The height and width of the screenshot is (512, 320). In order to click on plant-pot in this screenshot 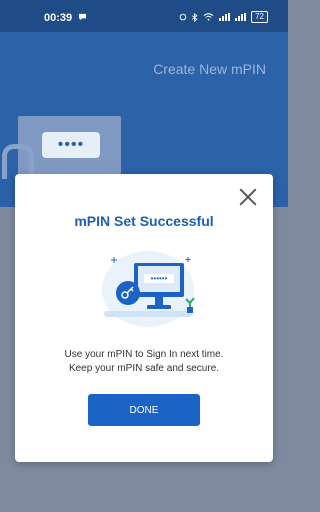, I will do `click(190, 310)`.